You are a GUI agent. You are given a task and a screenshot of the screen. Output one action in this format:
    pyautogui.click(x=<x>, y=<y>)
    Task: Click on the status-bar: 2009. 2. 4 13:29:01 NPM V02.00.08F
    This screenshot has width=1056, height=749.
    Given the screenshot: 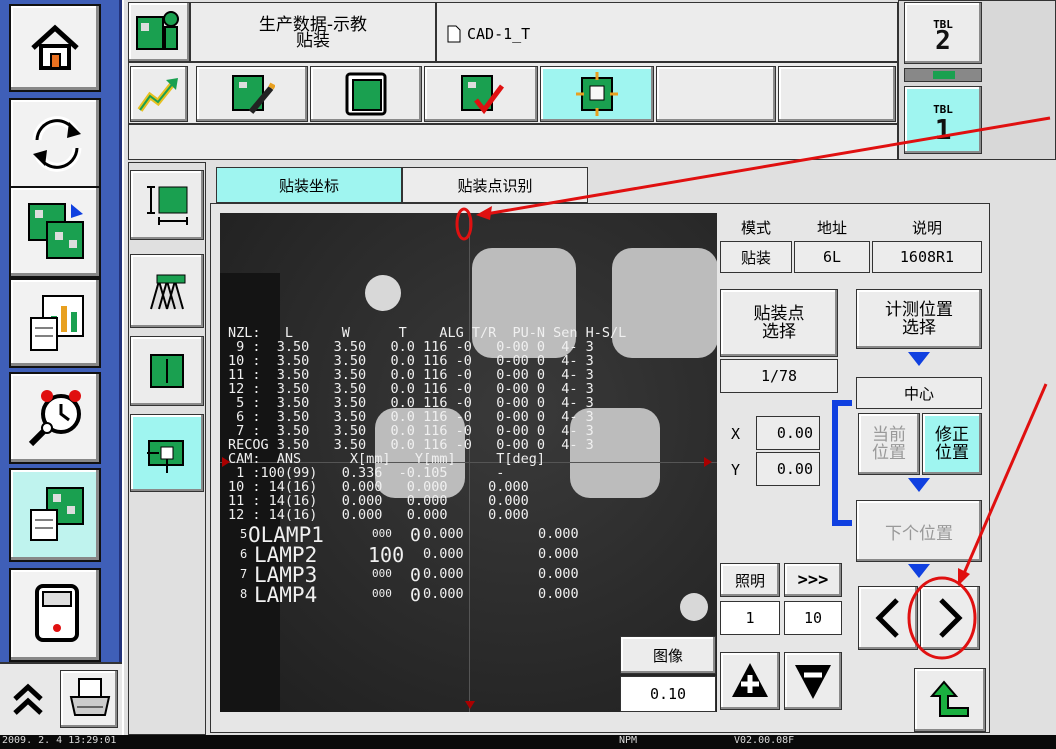 What is the action you would take?
    pyautogui.click(x=528, y=742)
    